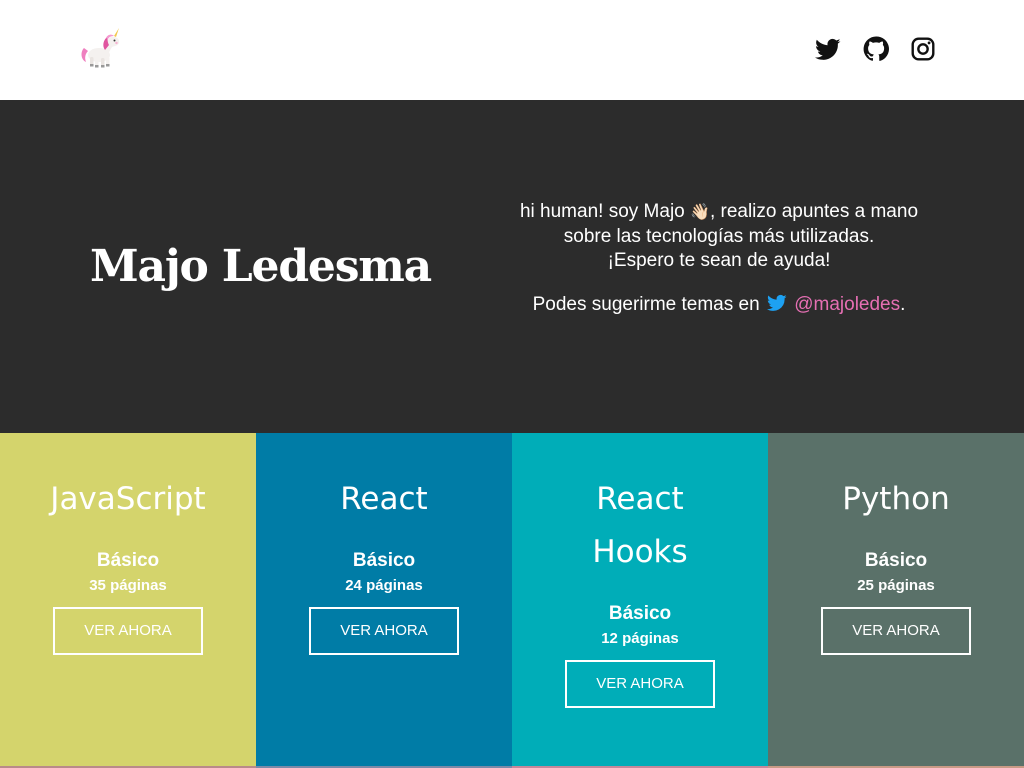 The width and height of the screenshot is (1024, 768). Describe the element at coordinates (384, 600) in the screenshot. I see `card-react: React Básico 24 páginas VER AHORA` at that location.